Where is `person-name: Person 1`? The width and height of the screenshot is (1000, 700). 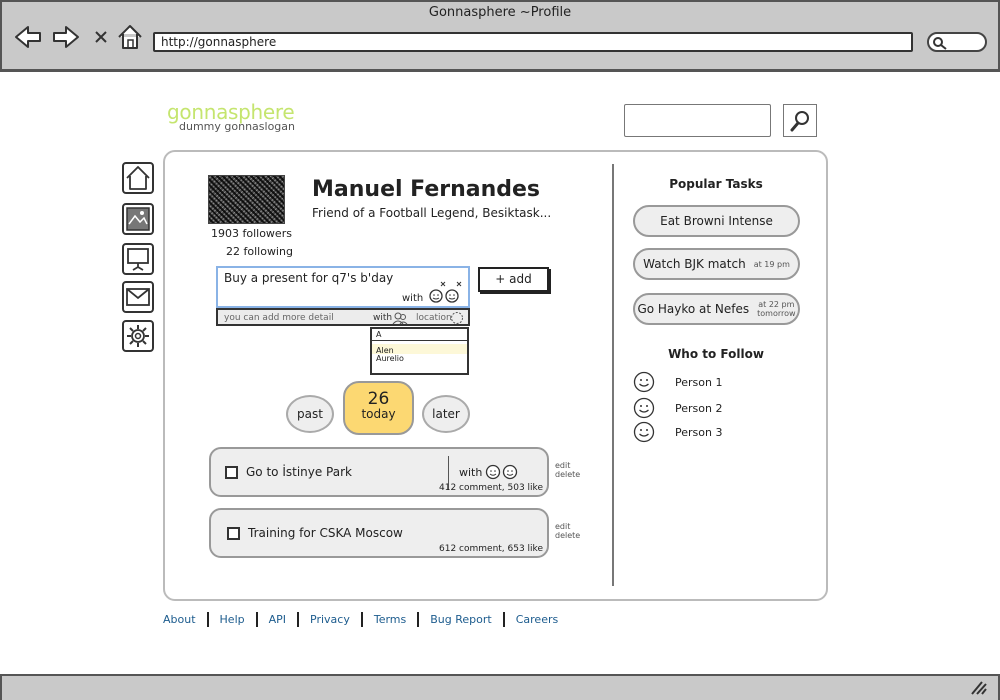 person-name: Person 1 is located at coordinates (698, 382).